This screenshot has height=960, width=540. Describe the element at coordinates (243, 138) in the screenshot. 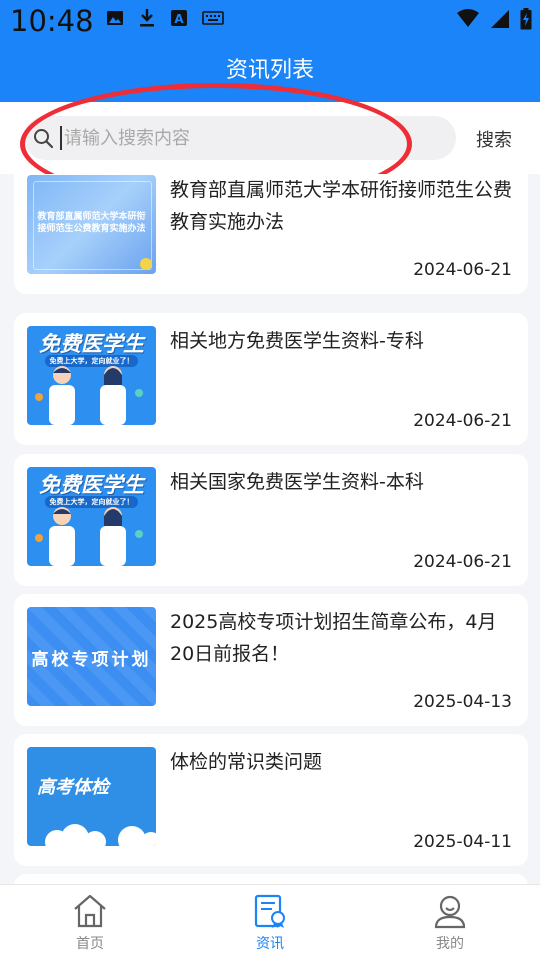

I see `search-input` at that location.